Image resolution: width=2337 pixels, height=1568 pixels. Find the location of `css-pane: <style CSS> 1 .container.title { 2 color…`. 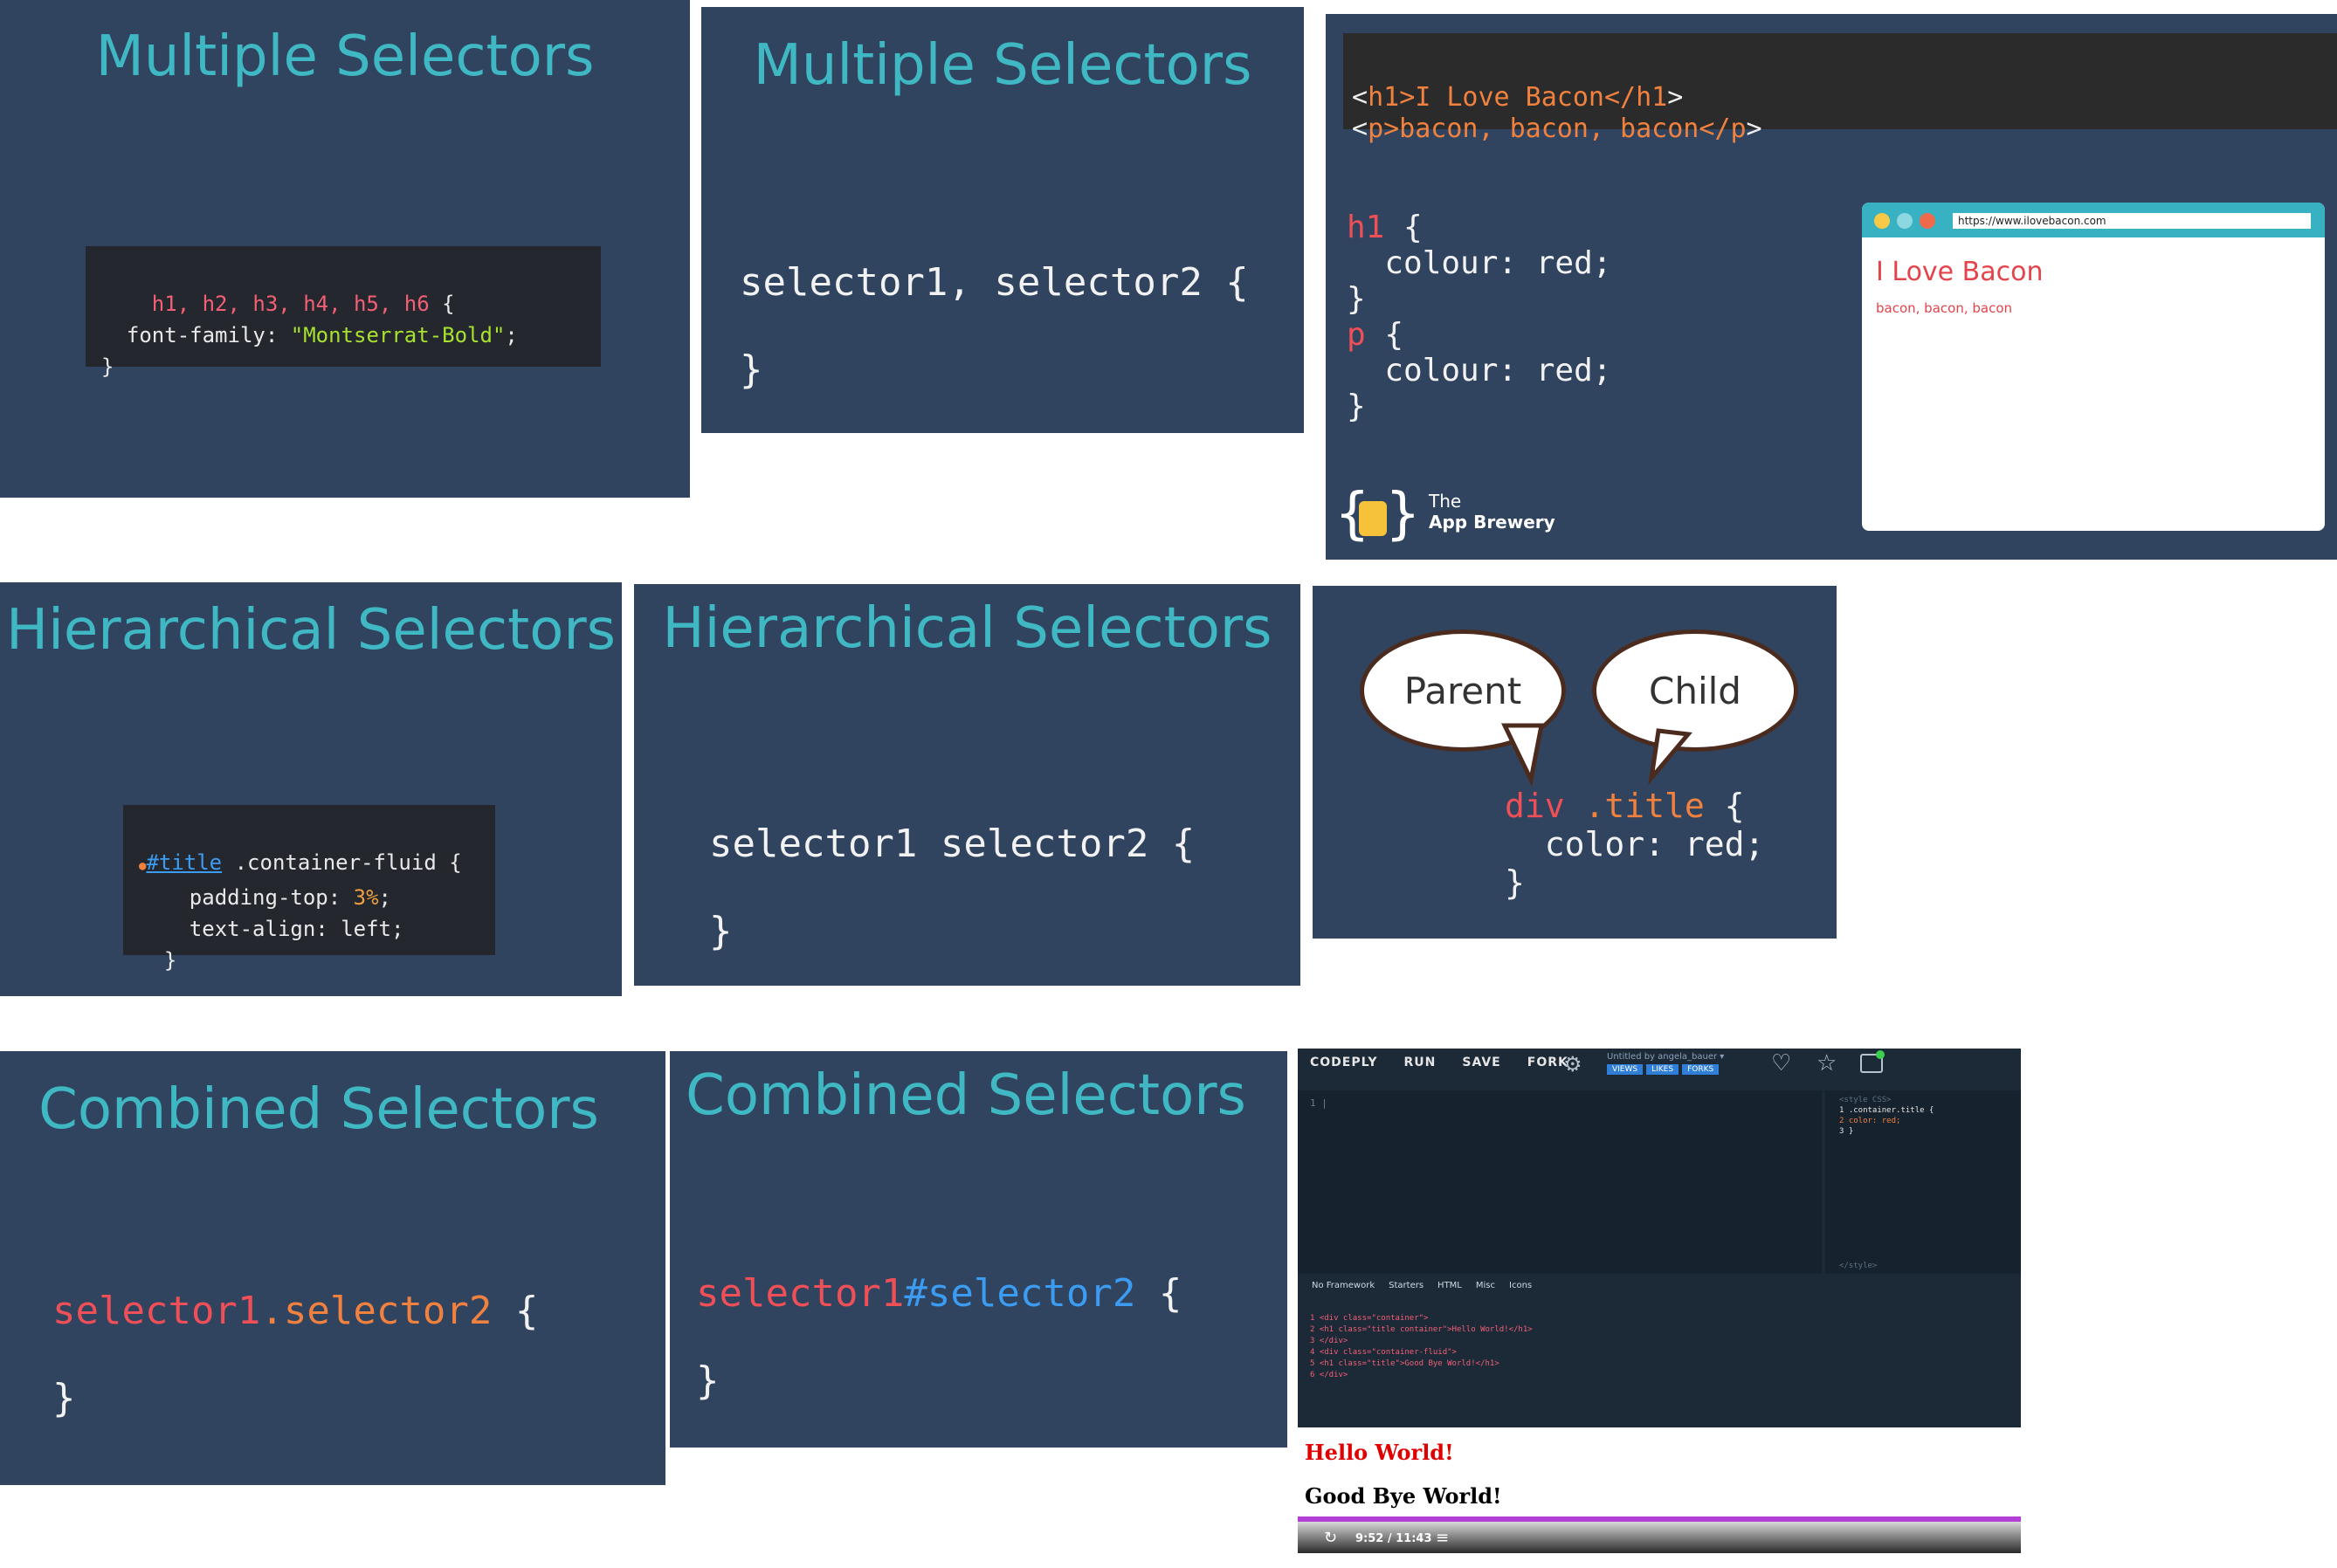

css-pane: <style CSS> 1 .container.title { 2 color… is located at coordinates (1923, 1182).